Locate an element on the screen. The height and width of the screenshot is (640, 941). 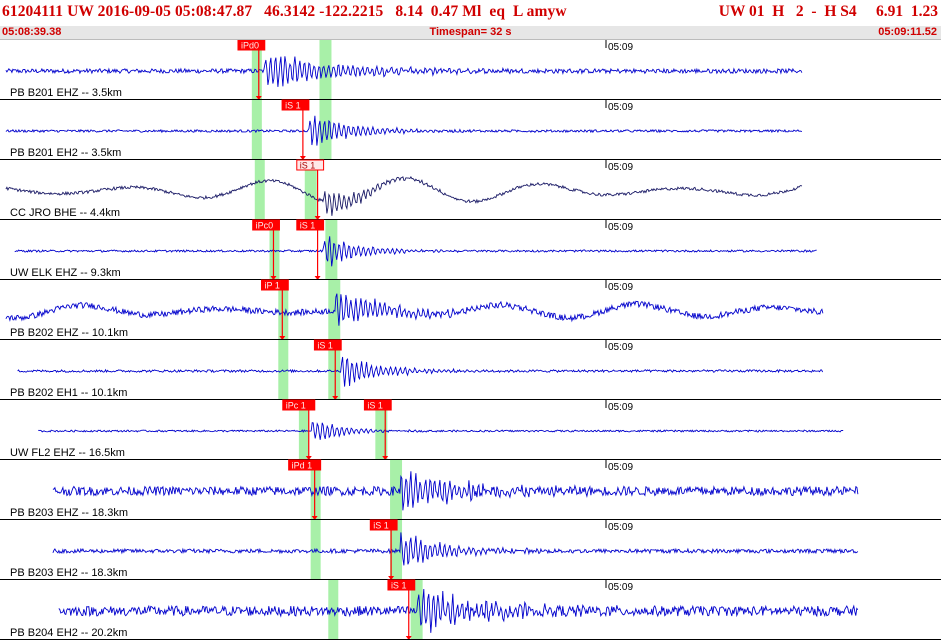
channel-label: PB B204 EH2 -- 20.2km is located at coordinates (68, 633).